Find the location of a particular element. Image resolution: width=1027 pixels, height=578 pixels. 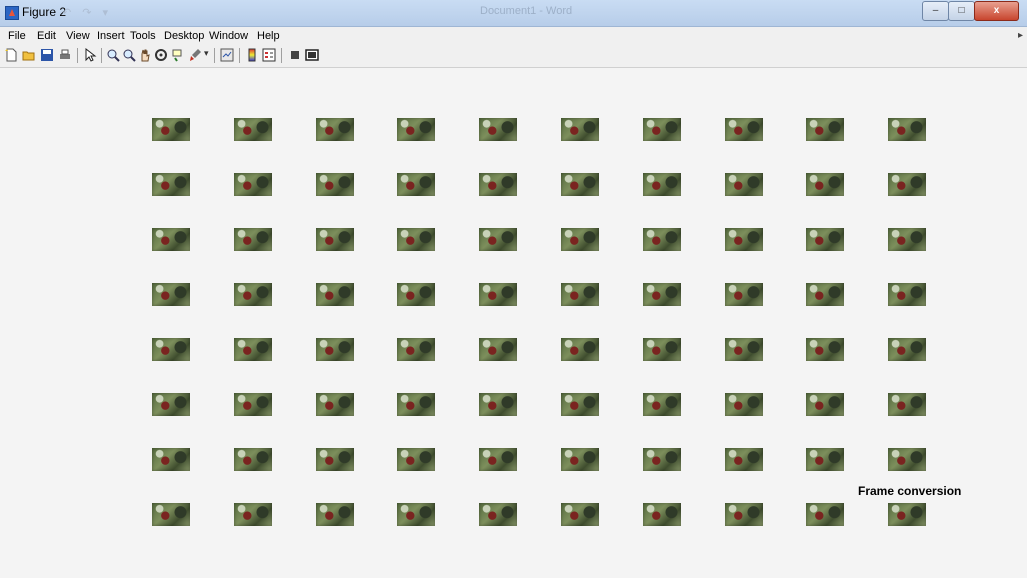

brush-icon is located at coordinates (195, 55).